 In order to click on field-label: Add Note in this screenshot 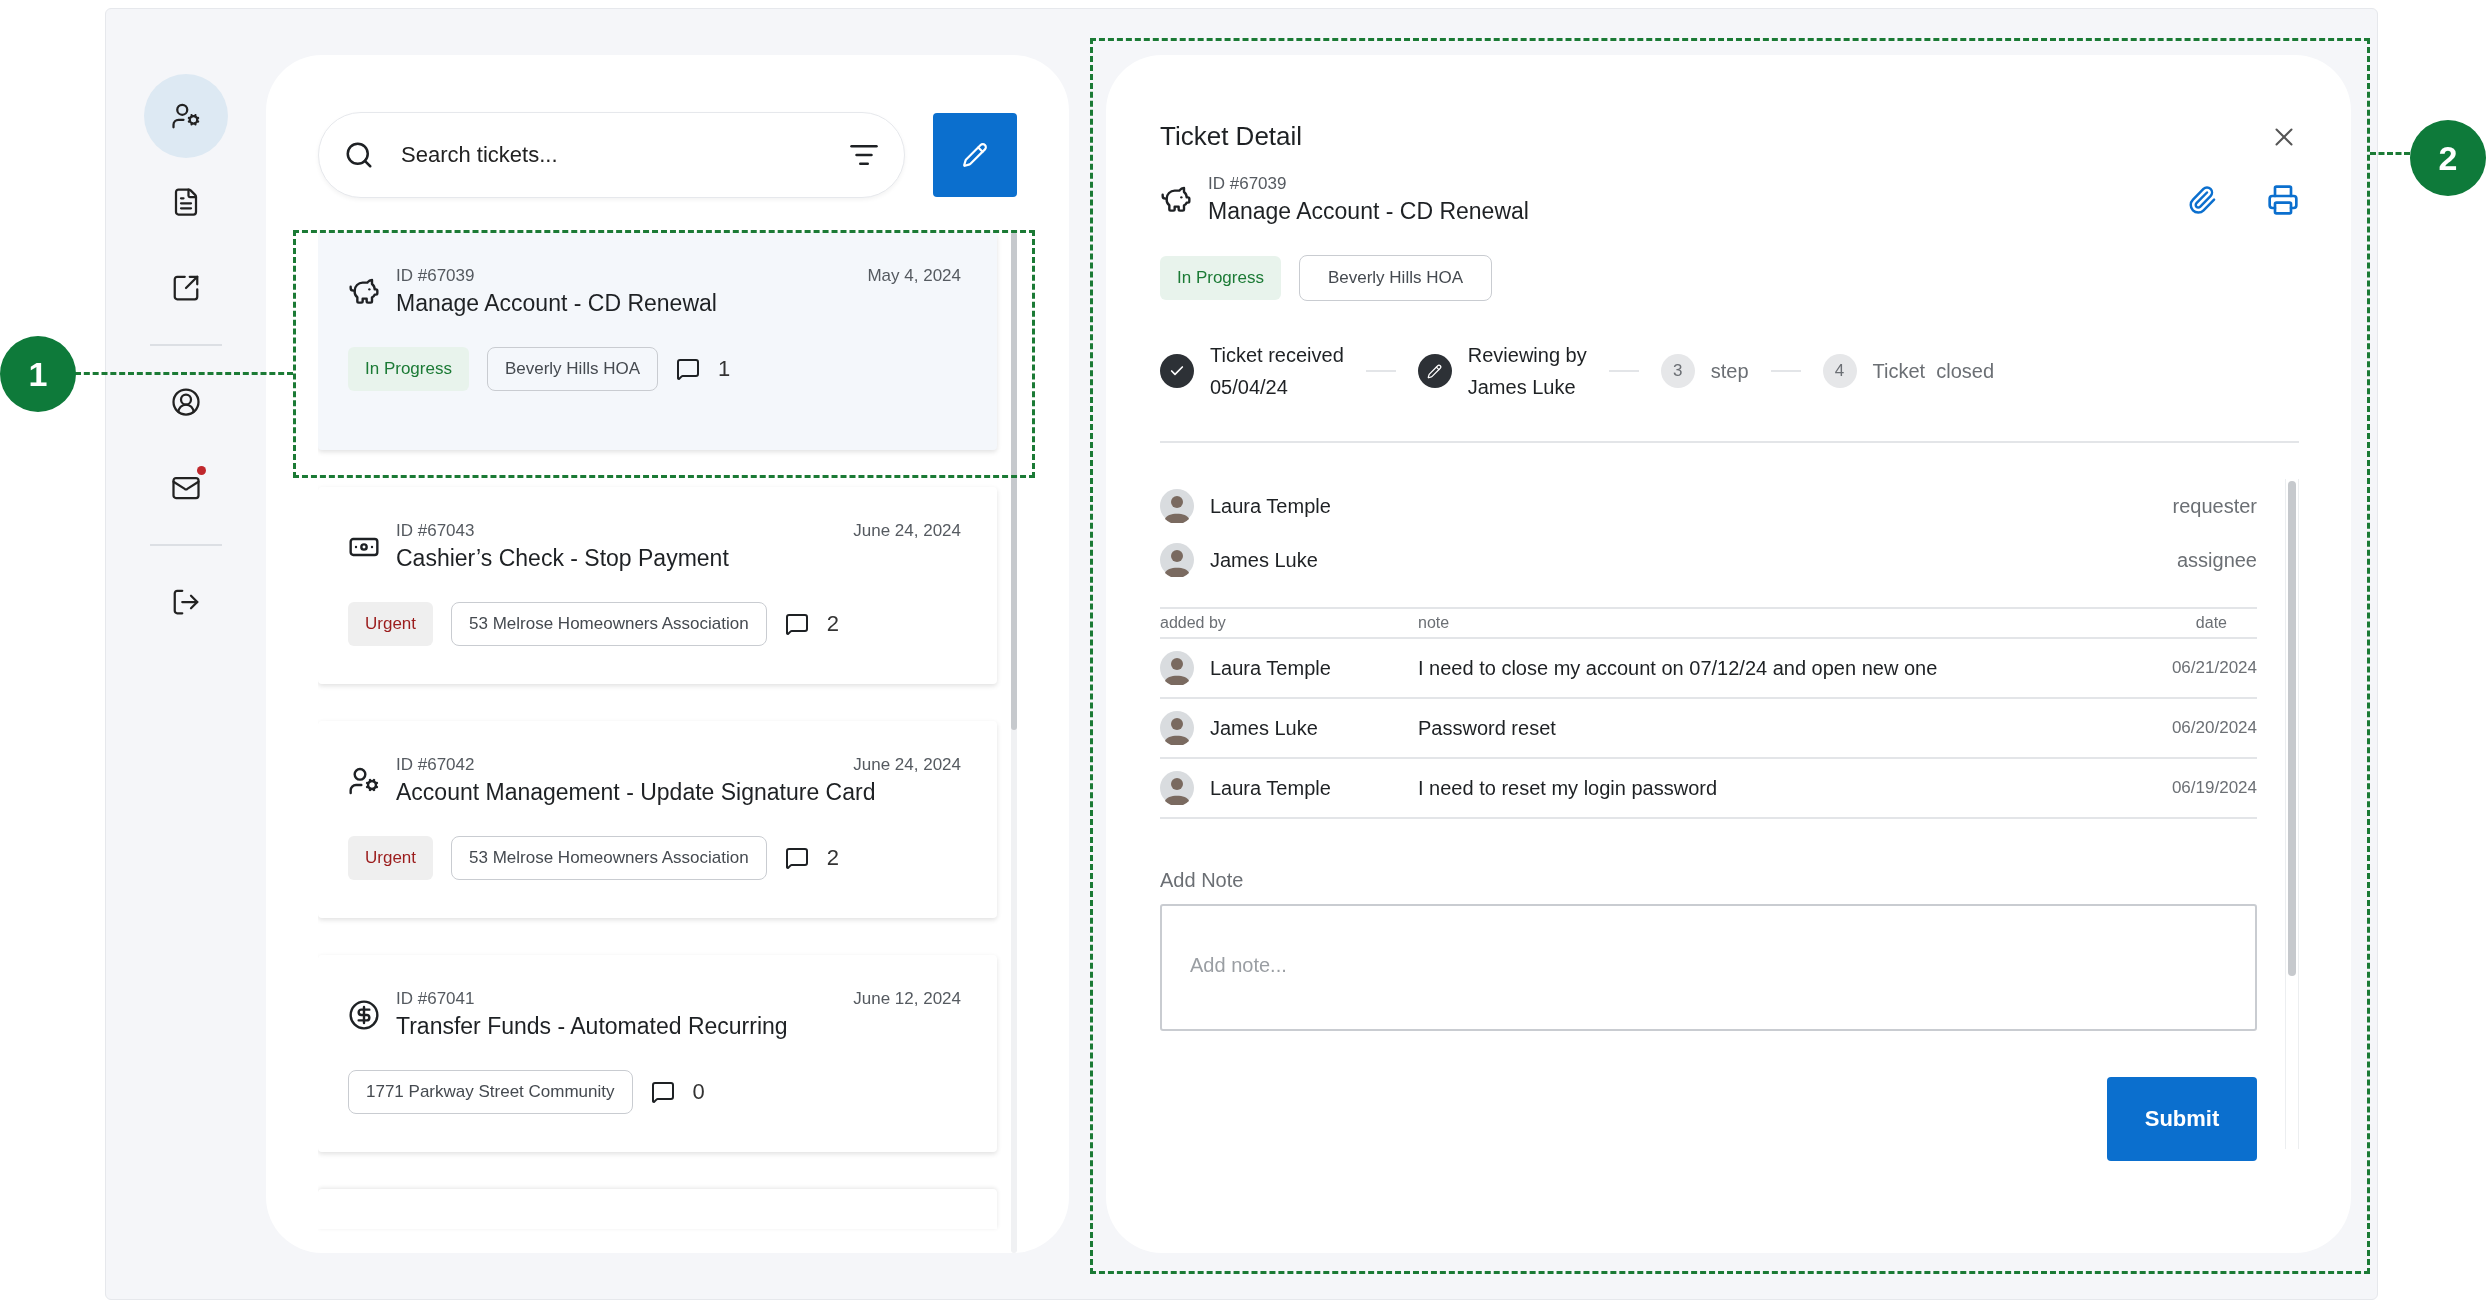, I will do `click(1202, 880)`.